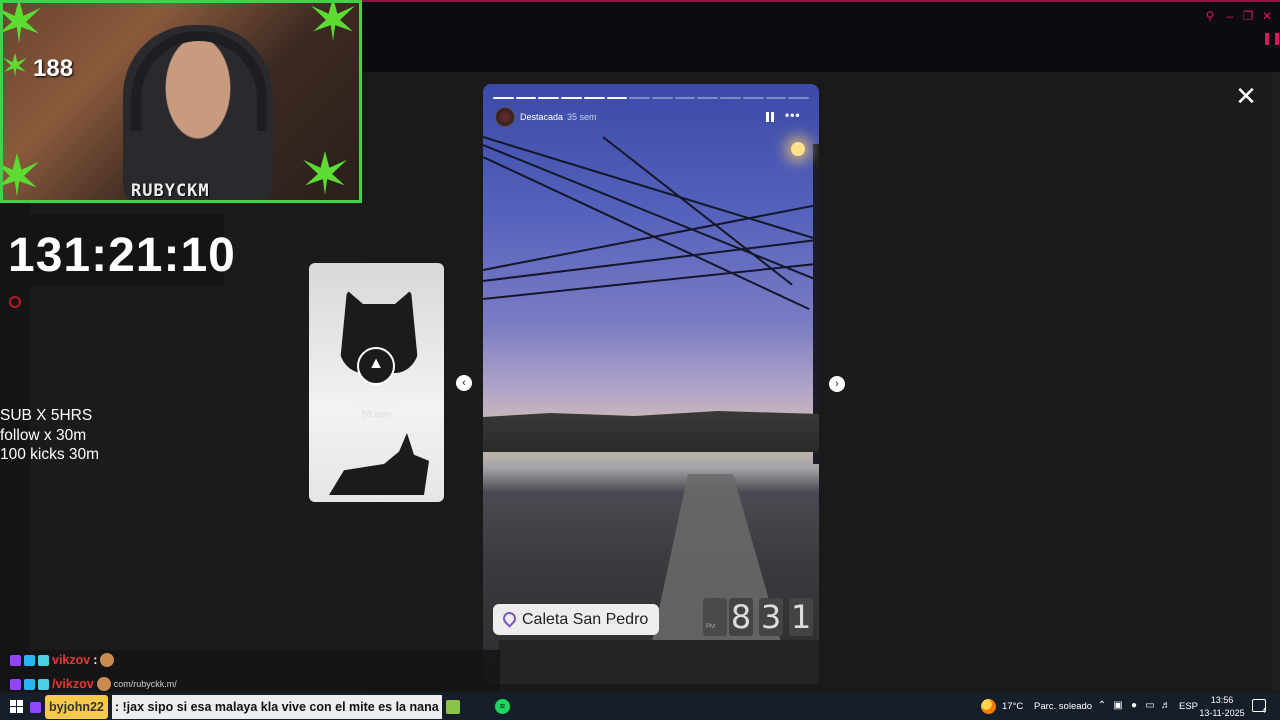 The width and height of the screenshot is (1280, 720). What do you see at coordinates (741, 617) in the screenshot?
I see `clock-digit: 8` at bounding box center [741, 617].